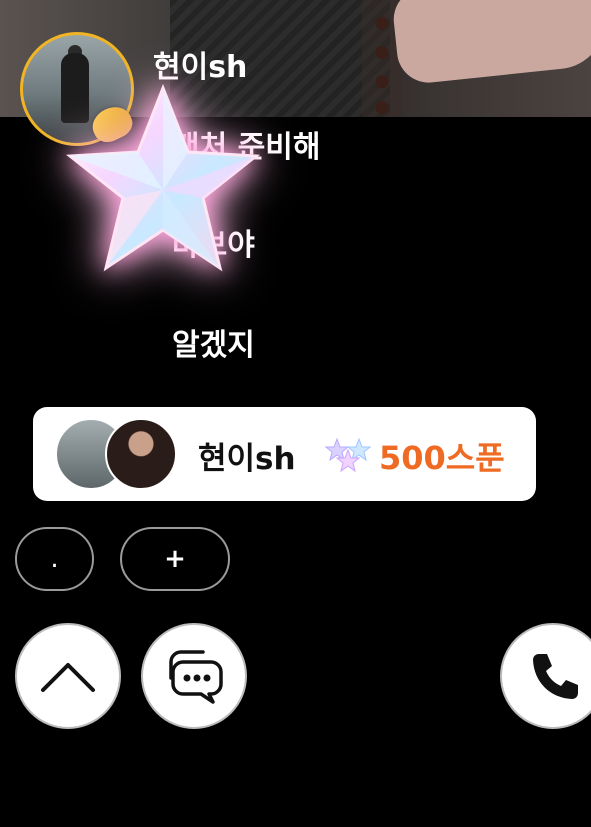 The height and width of the screenshot is (827, 591). What do you see at coordinates (141, 454) in the screenshot?
I see `receiver-avatar` at bounding box center [141, 454].